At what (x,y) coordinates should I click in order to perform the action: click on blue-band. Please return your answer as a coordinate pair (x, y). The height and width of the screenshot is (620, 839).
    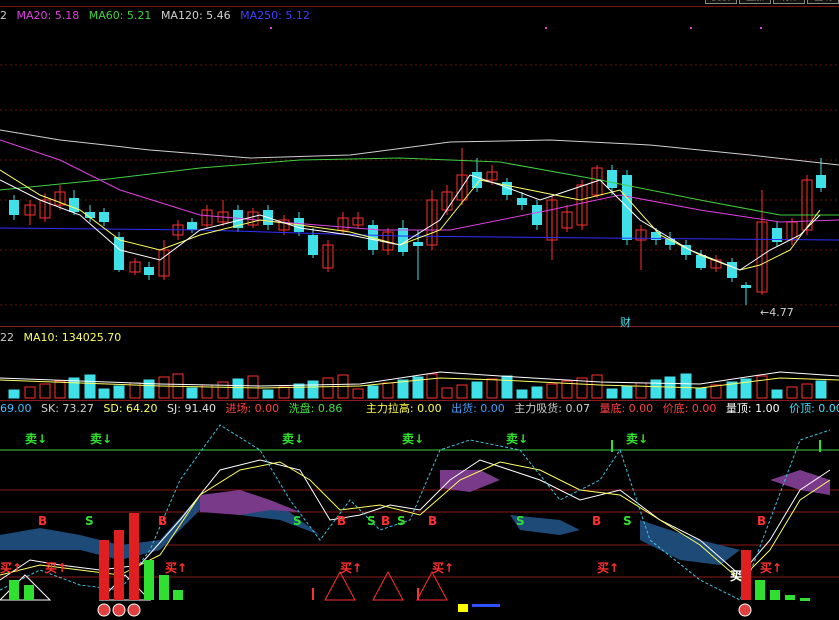
    Looking at the image, I should click on (690, 542).